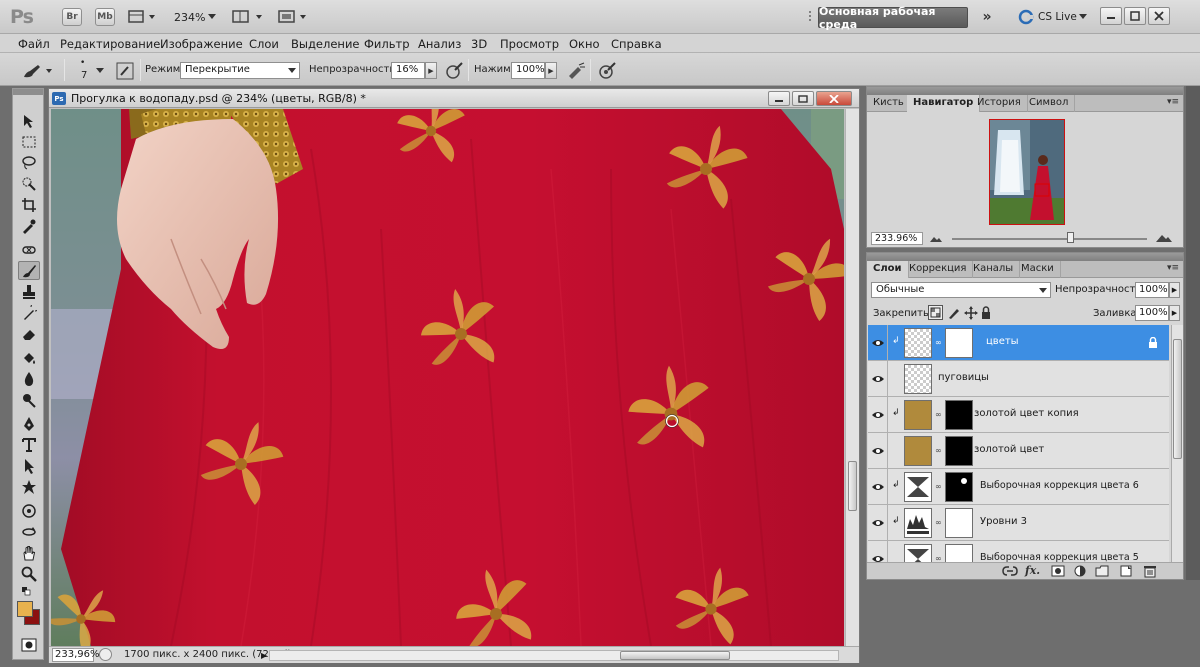  What do you see at coordinates (1135, 16) in the screenshot?
I see `restore-button` at bounding box center [1135, 16].